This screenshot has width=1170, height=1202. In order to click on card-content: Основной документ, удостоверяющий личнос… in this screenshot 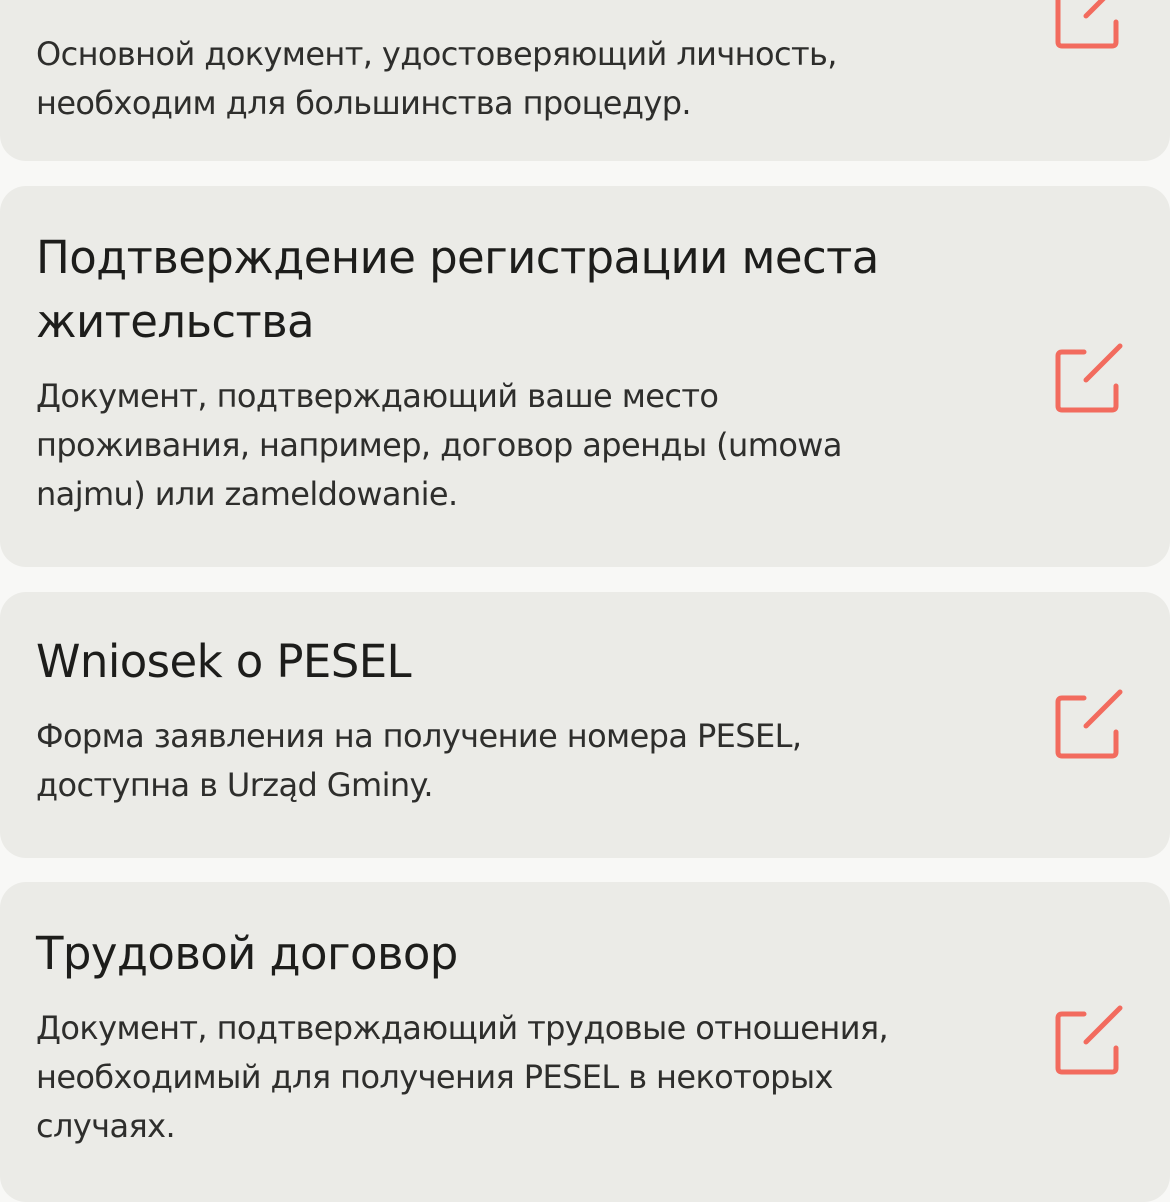, I will do `click(476, 79)`.